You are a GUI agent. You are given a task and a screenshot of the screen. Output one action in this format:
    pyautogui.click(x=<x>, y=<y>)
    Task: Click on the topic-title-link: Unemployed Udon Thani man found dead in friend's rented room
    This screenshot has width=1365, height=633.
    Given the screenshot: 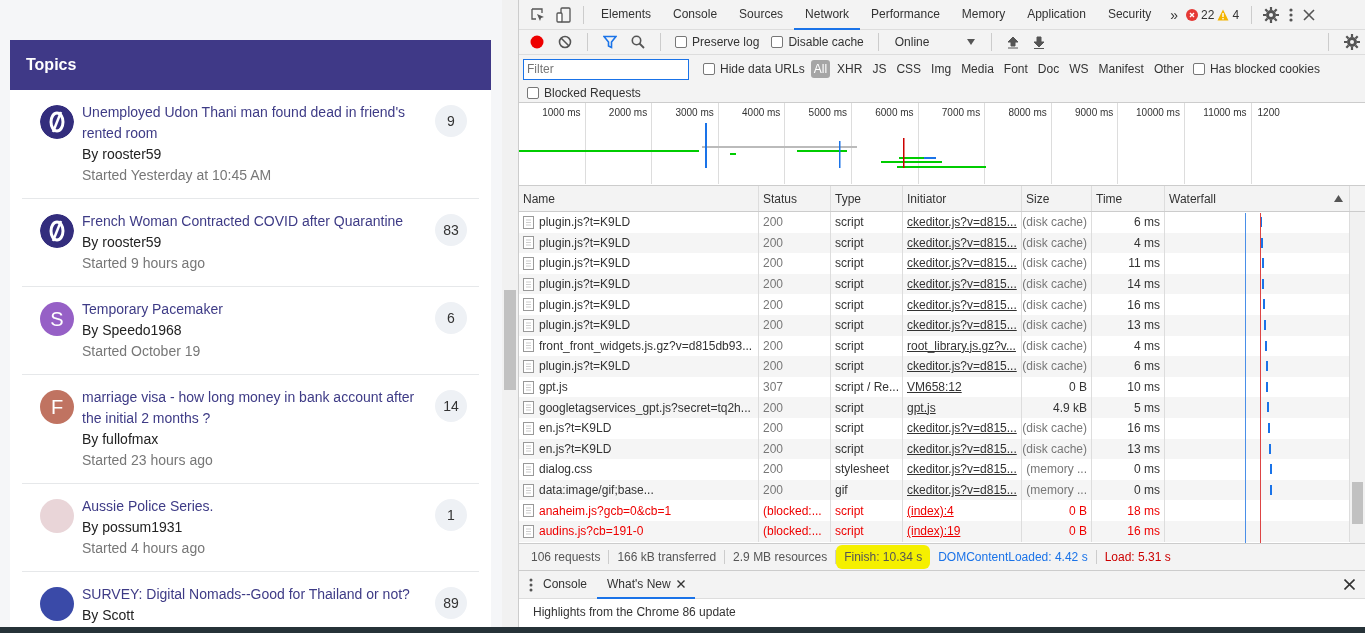 What is the action you would take?
    pyautogui.click(x=252, y=123)
    